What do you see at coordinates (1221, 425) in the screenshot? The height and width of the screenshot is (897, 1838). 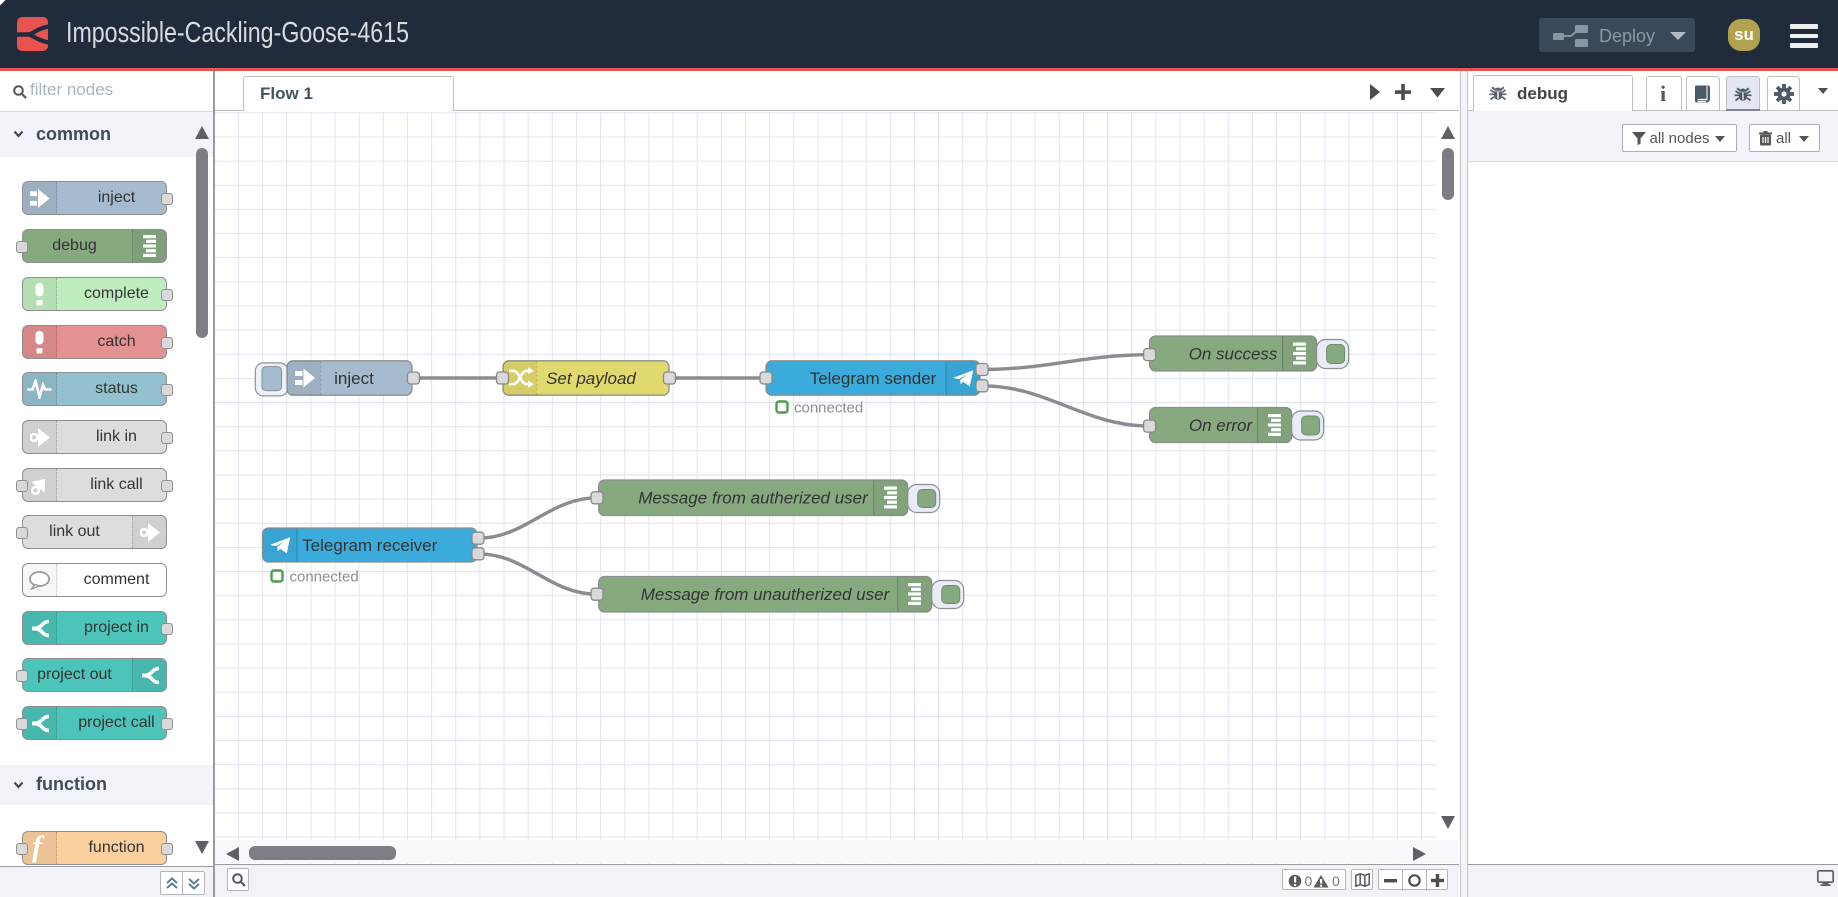 I see `svg-text: On error` at bounding box center [1221, 425].